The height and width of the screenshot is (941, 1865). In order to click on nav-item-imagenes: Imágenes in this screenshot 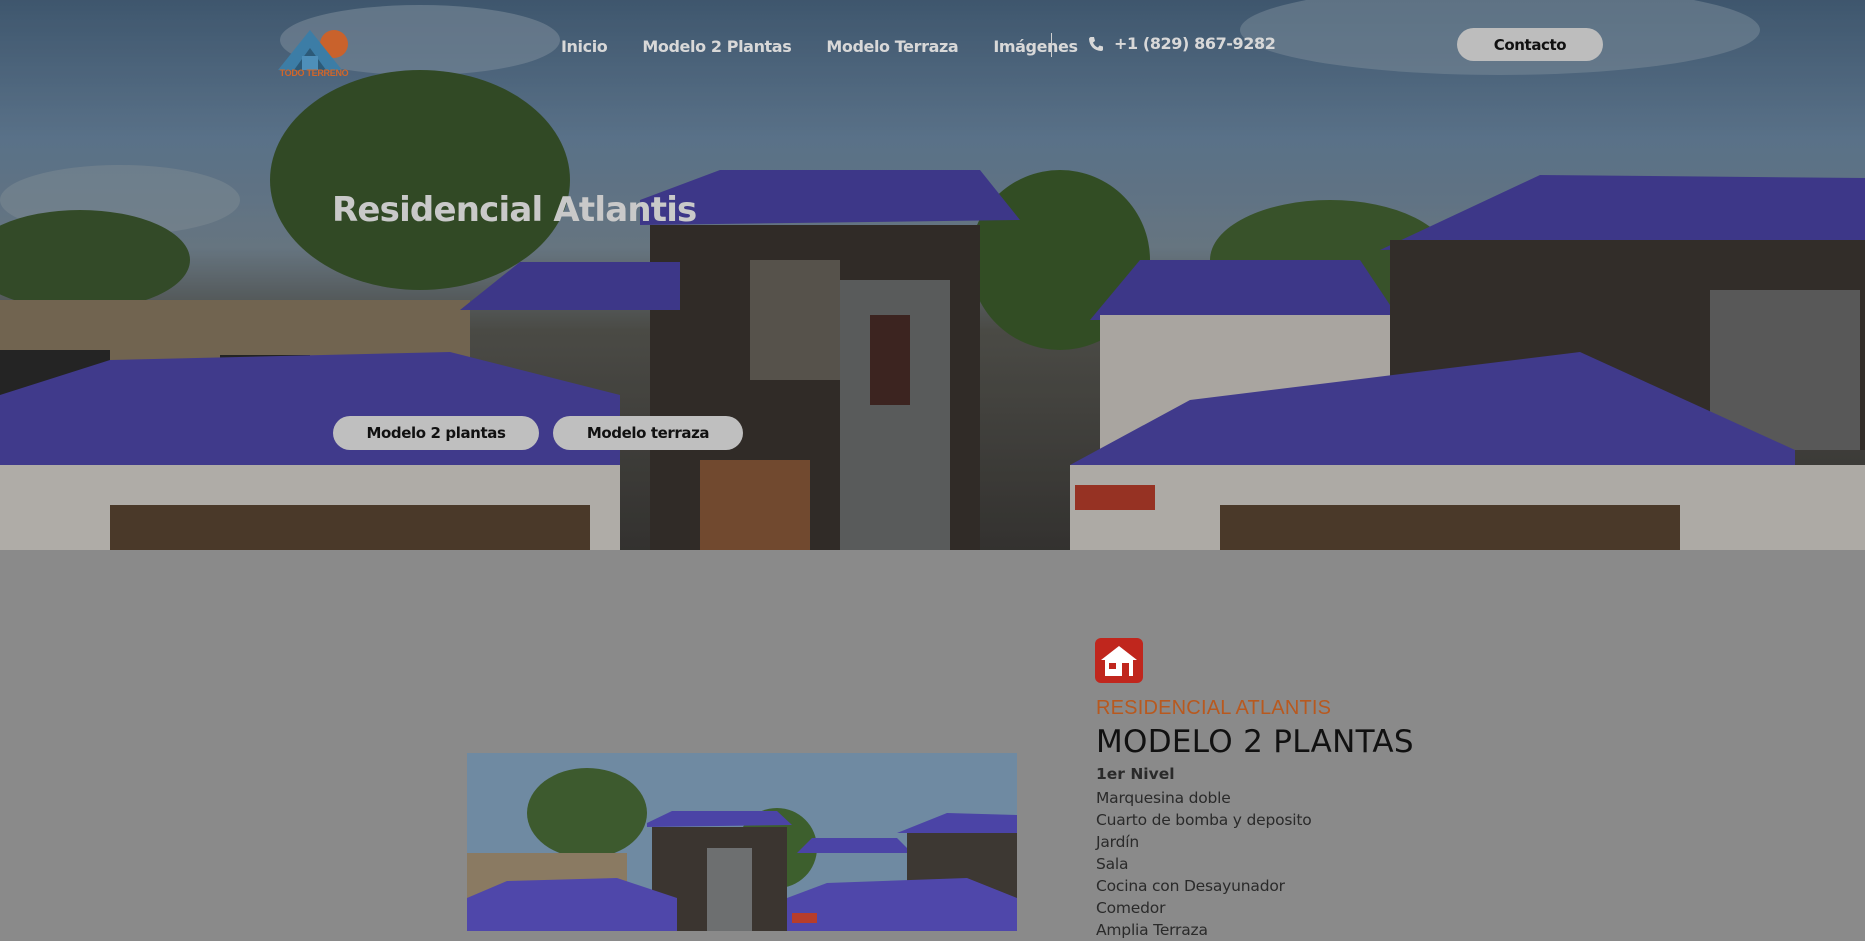, I will do `click(1035, 46)`.